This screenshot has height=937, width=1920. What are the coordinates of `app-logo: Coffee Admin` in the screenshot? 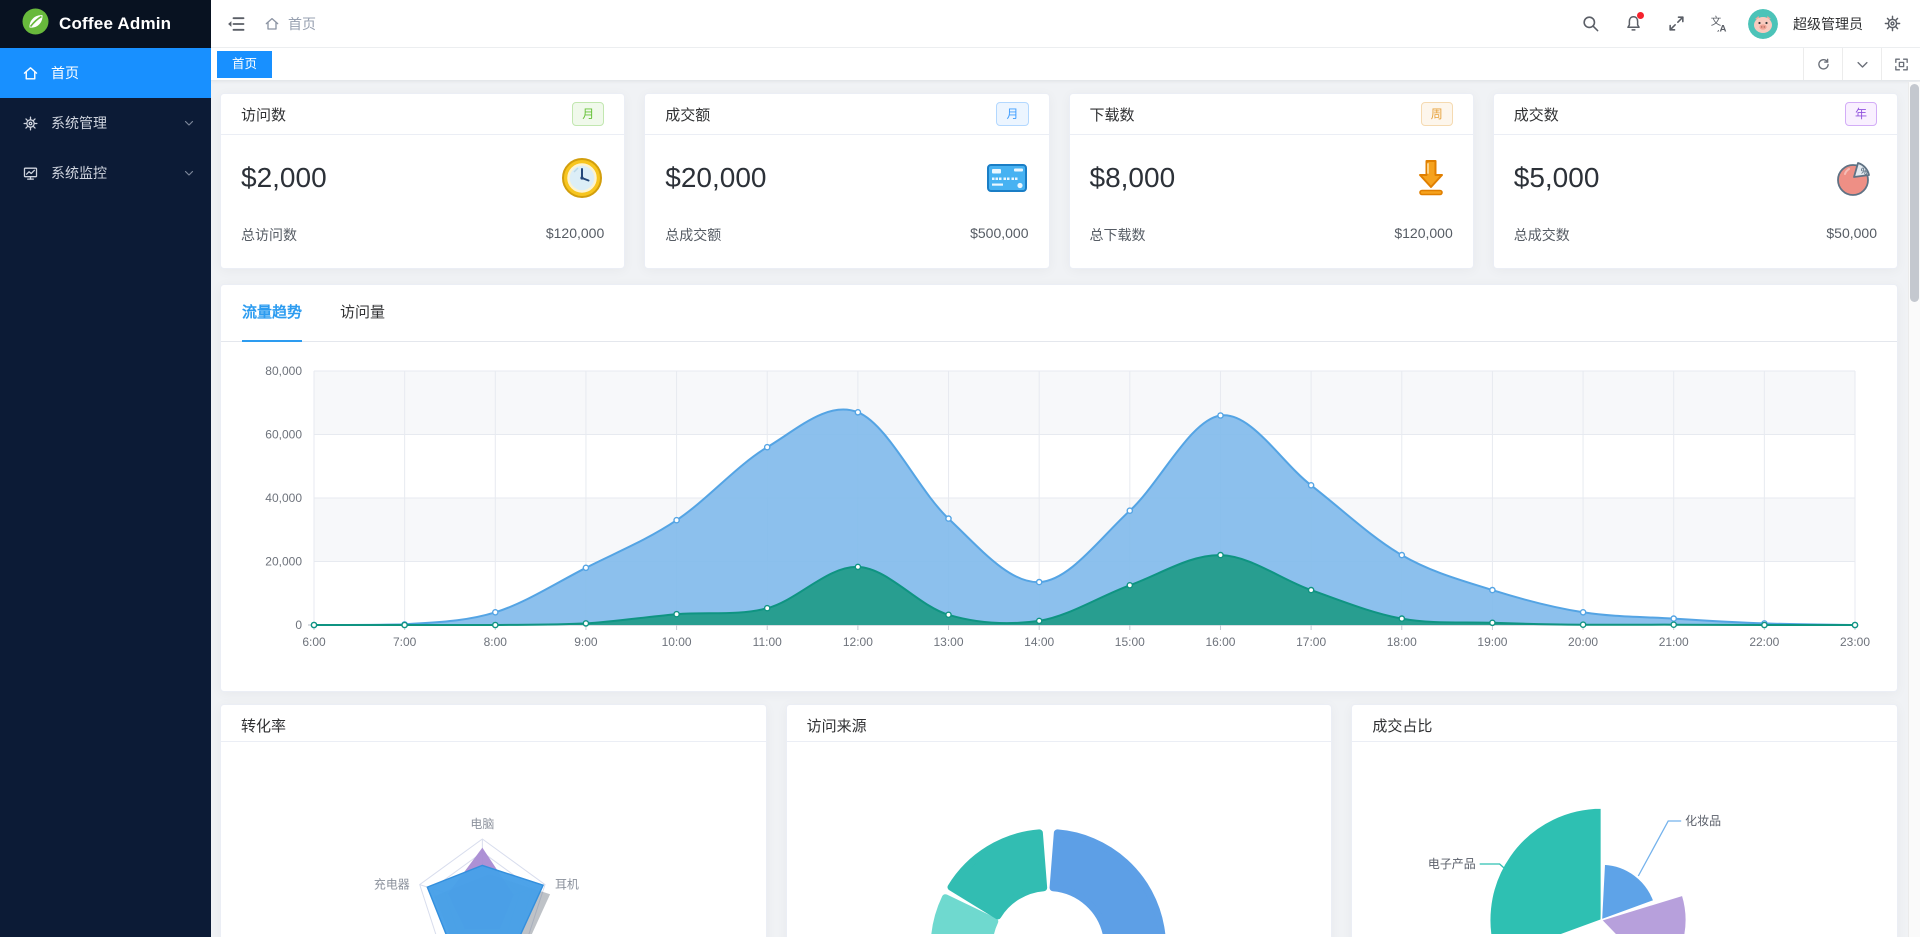 It's located at (105, 24).